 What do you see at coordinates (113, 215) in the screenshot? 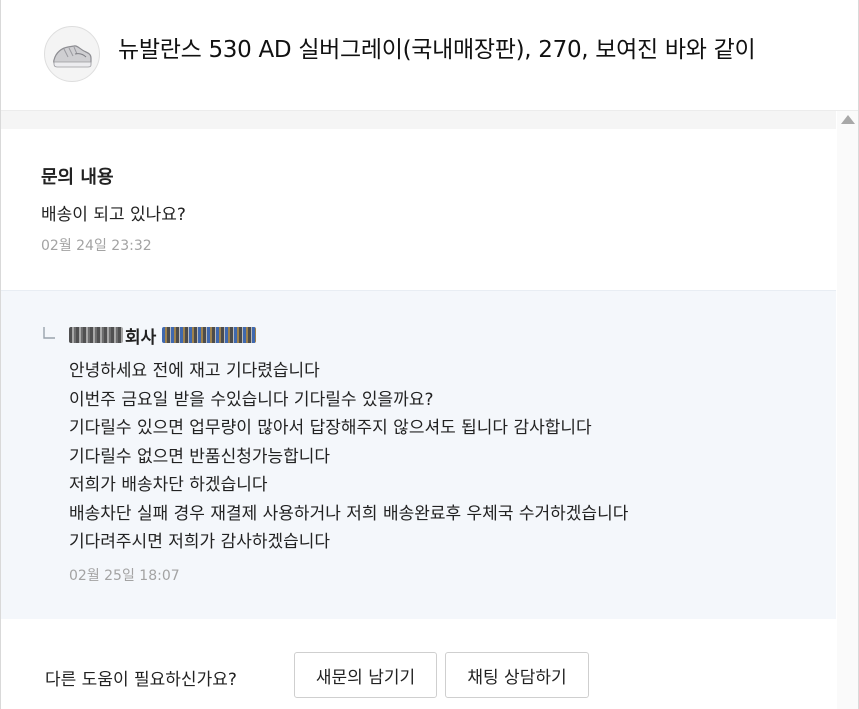
I see `question-text: 배송이 되고 있나요?` at bounding box center [113, 215].